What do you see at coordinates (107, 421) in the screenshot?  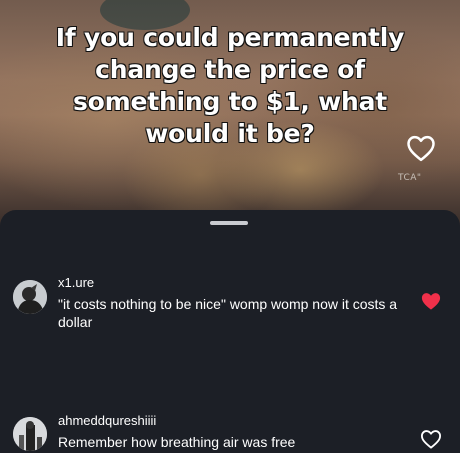 I see `comment-username: ahmeddqureshiiii` at bounding box center [107, 421].